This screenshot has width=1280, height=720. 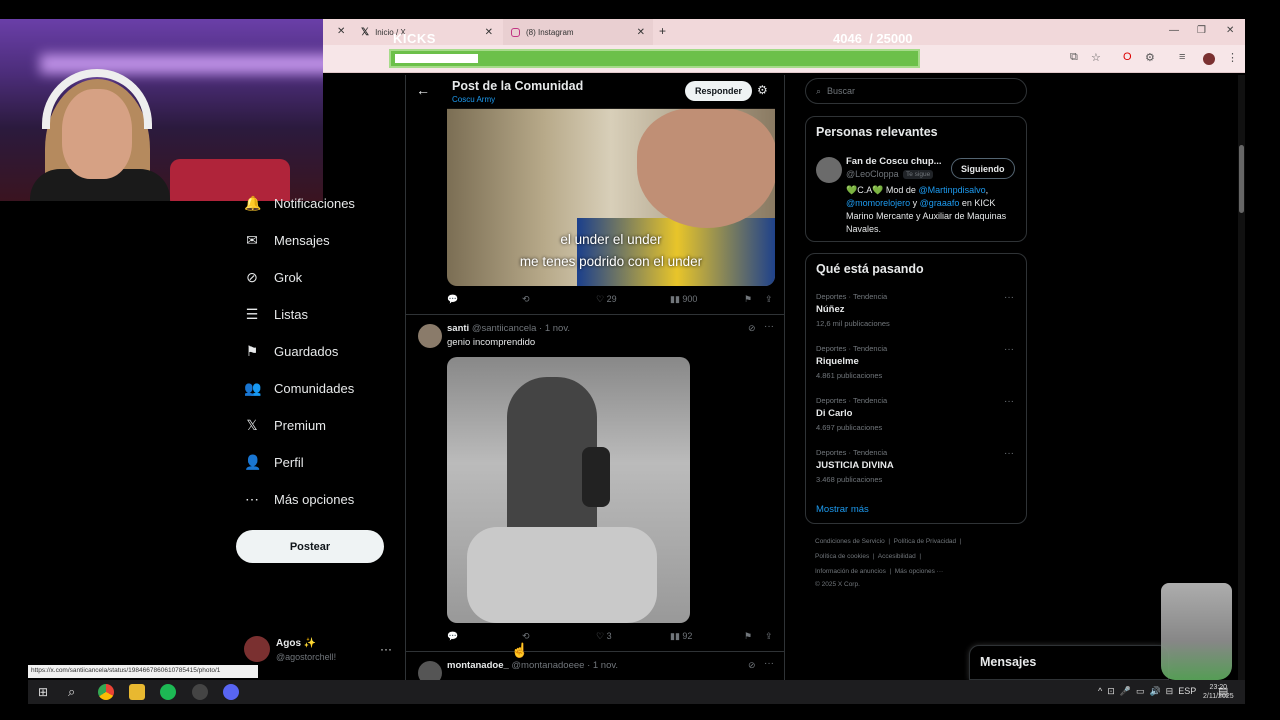 What do you see at coordinates (555, 328) in the screenshot?
I see `post-time: · 1 nov.` at bounding box center [555, 328].